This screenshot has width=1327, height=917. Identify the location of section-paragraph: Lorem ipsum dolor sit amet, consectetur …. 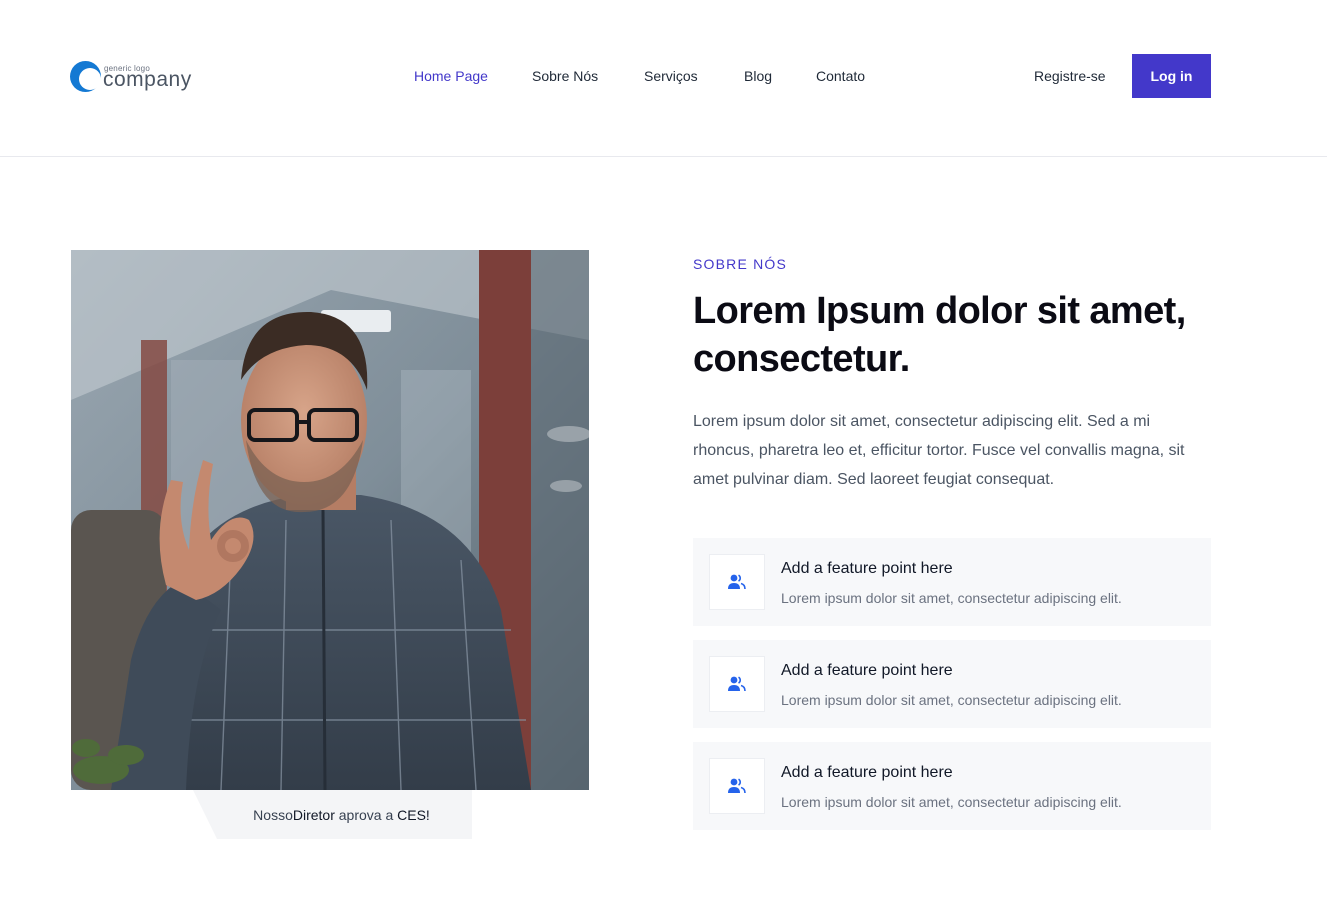
(939, 450).